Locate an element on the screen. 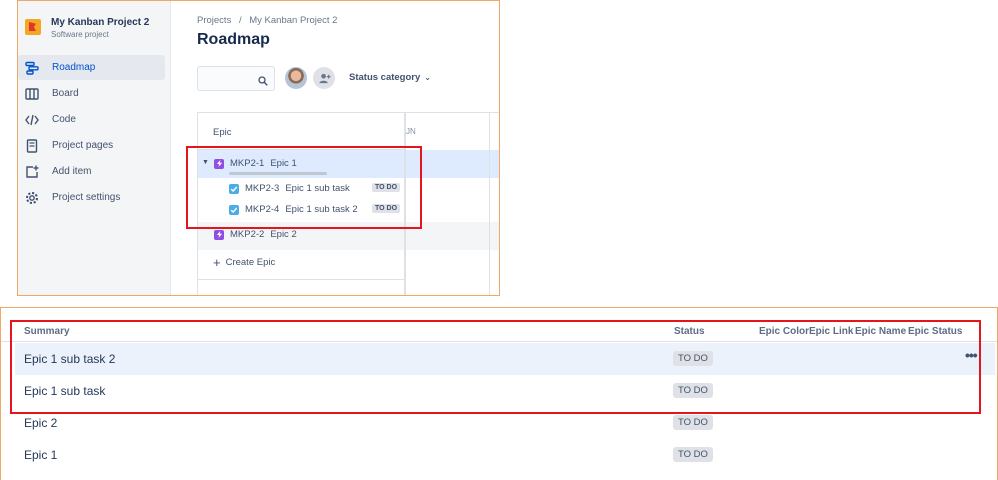  project-logo-icon is located at coordinates (33, 27).